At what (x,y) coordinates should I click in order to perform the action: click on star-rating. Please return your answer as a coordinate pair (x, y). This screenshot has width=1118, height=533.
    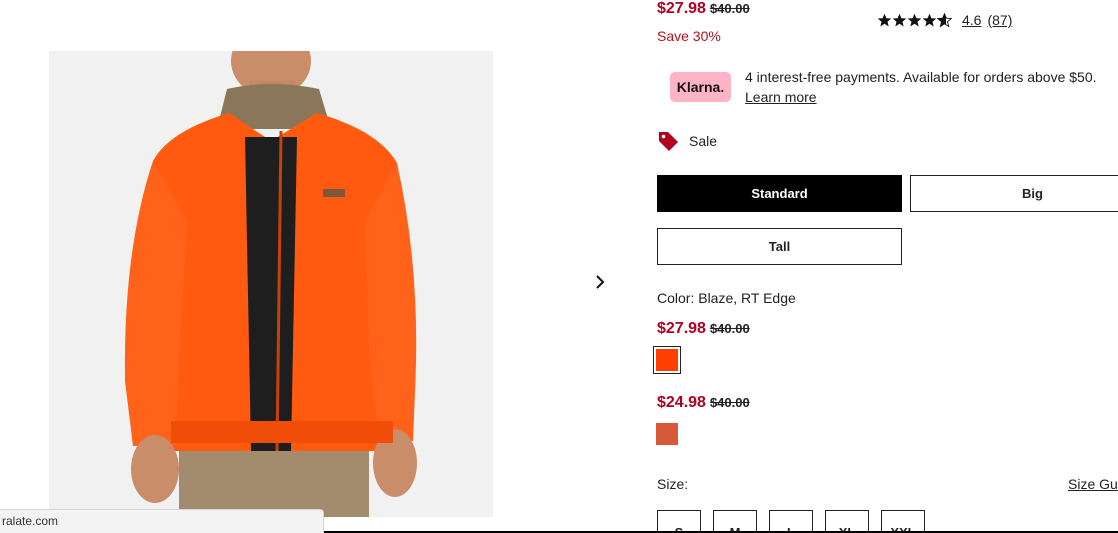
    Looking at the image, I should click on (914, 20).